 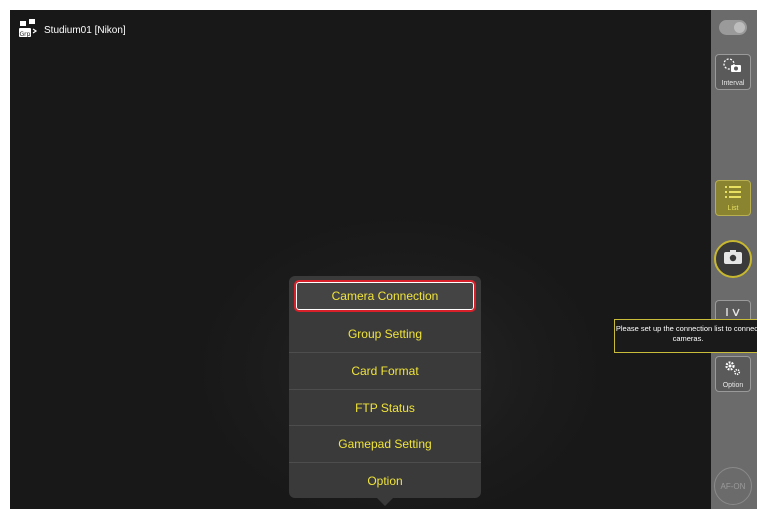 What do you see at coordinates (733, 208) in the screenshot?
I see `list-label: List` at bounding box center [733, 208].